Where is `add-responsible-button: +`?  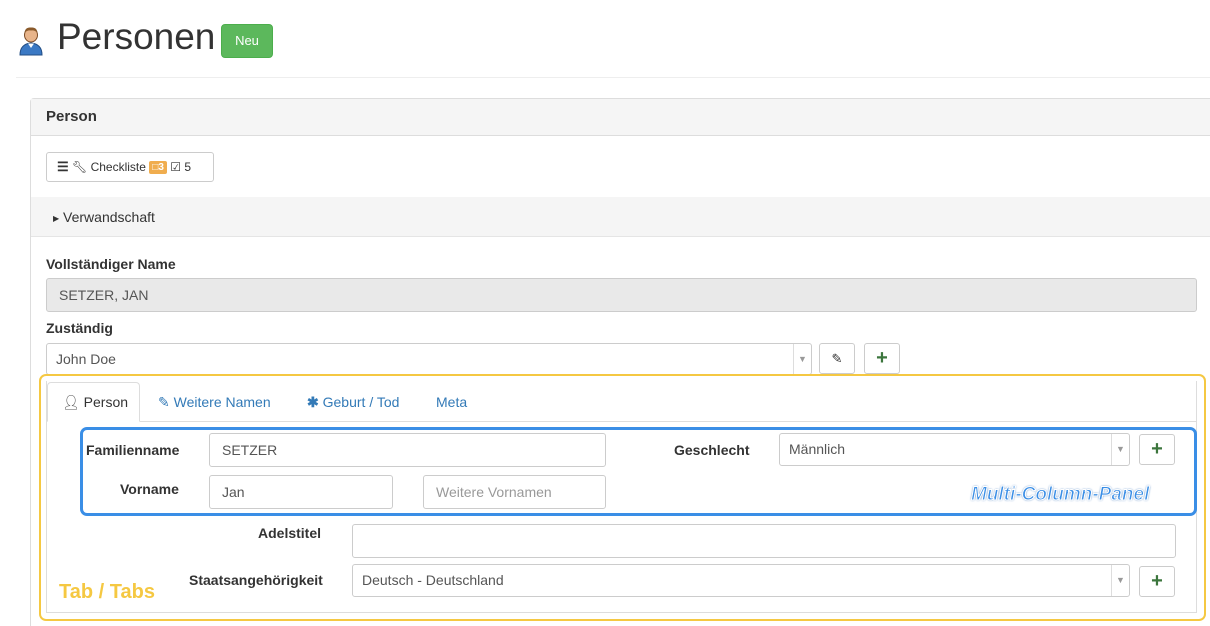
add-responsible-button: + is located at coordinates (882, 358).